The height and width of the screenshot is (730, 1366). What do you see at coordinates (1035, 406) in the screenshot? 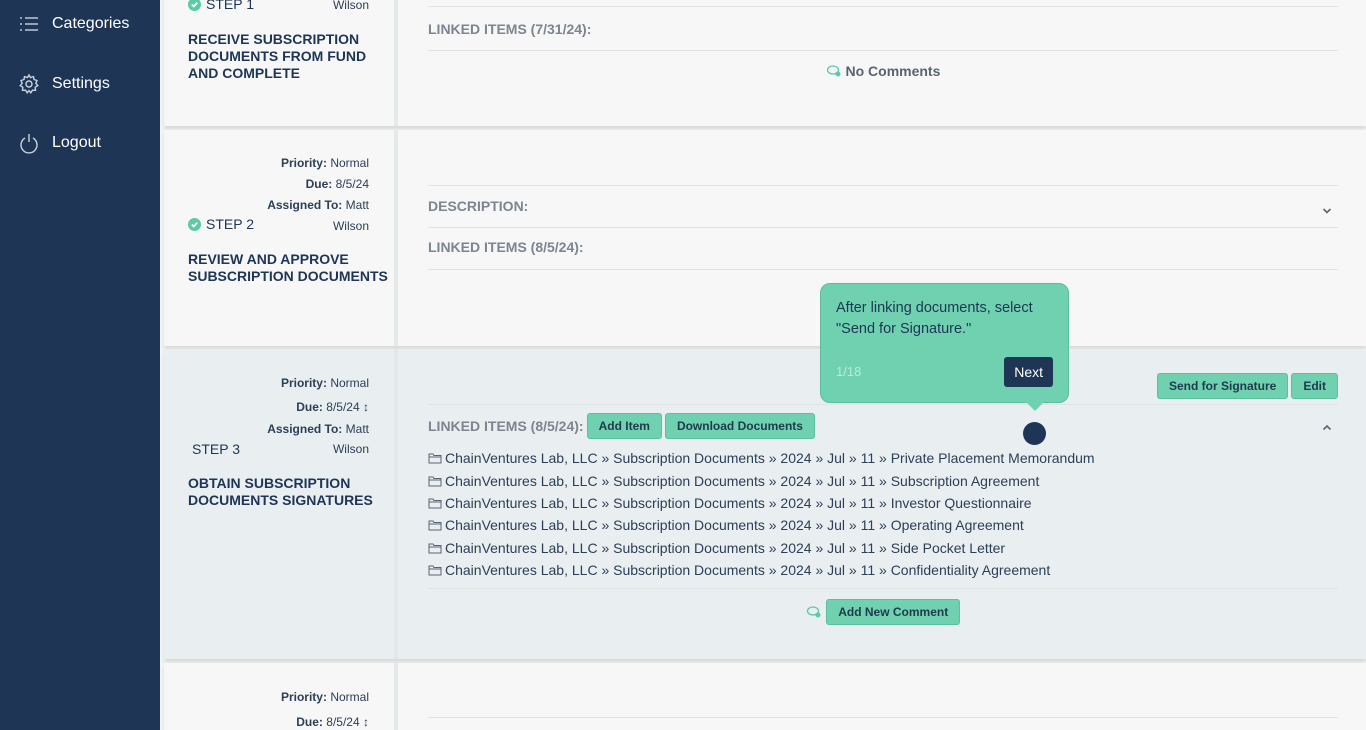
I see `tooltip-arrow` at bounding box center [1035, 406].